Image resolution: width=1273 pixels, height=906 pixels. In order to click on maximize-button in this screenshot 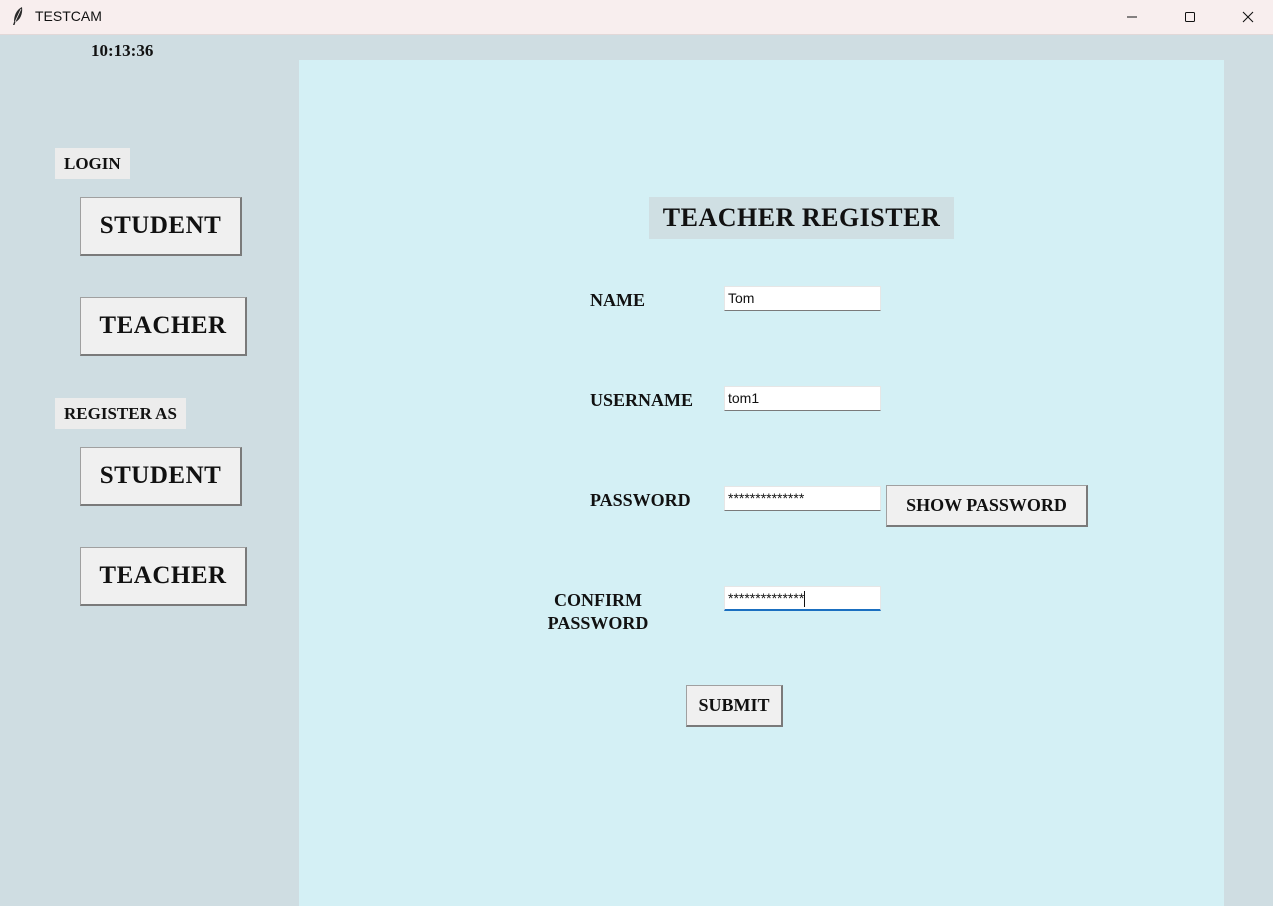, I will do `click(1190, 17)`.